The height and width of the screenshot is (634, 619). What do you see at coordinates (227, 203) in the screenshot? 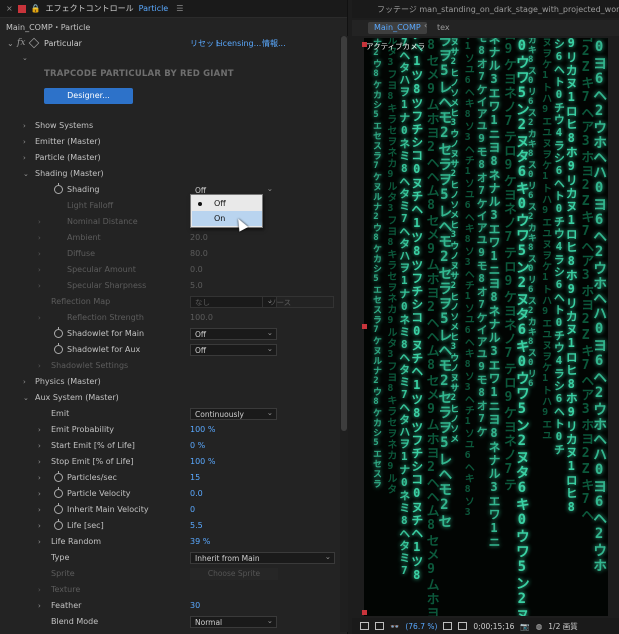
I see `popup-option-off: Off` at bounding box center [227, 203].